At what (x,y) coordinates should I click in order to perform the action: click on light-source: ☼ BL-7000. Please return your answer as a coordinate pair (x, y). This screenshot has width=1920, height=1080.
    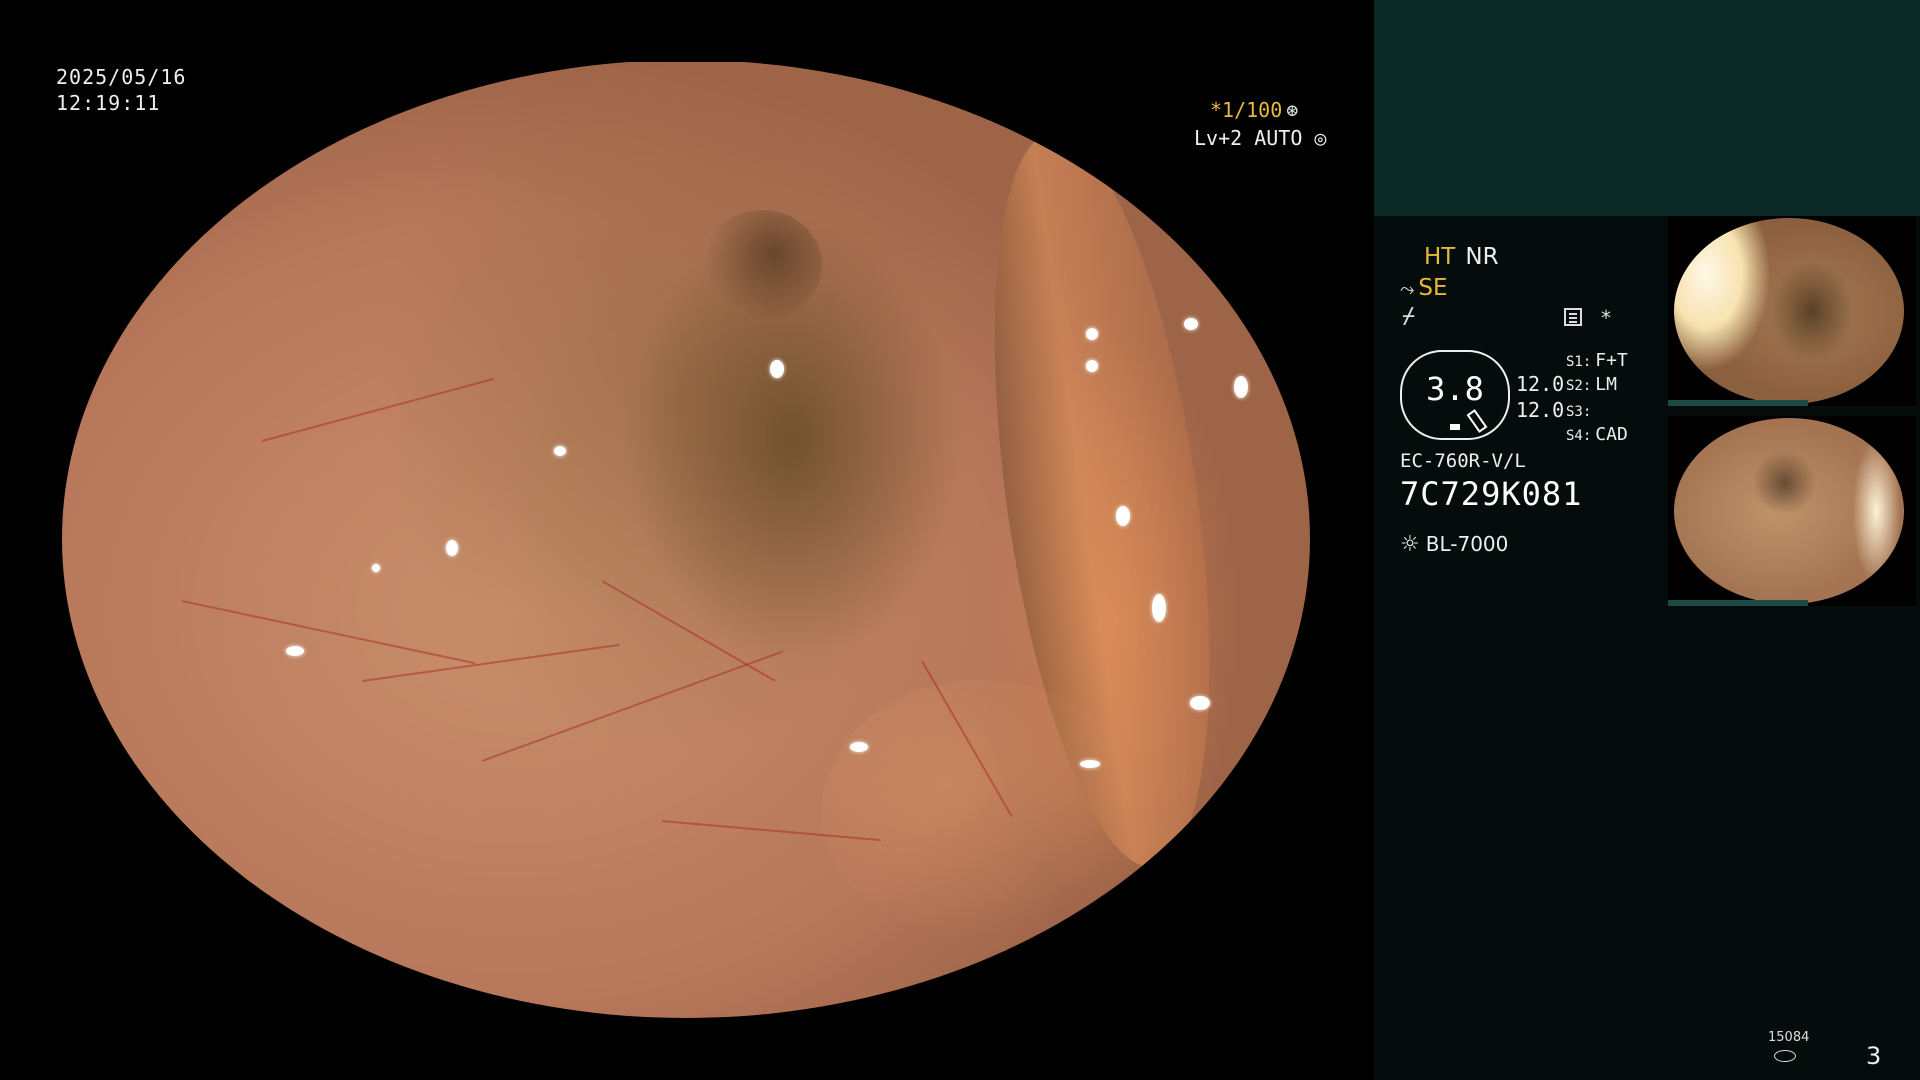
    Looking at the image, I should click on (1454, 544).